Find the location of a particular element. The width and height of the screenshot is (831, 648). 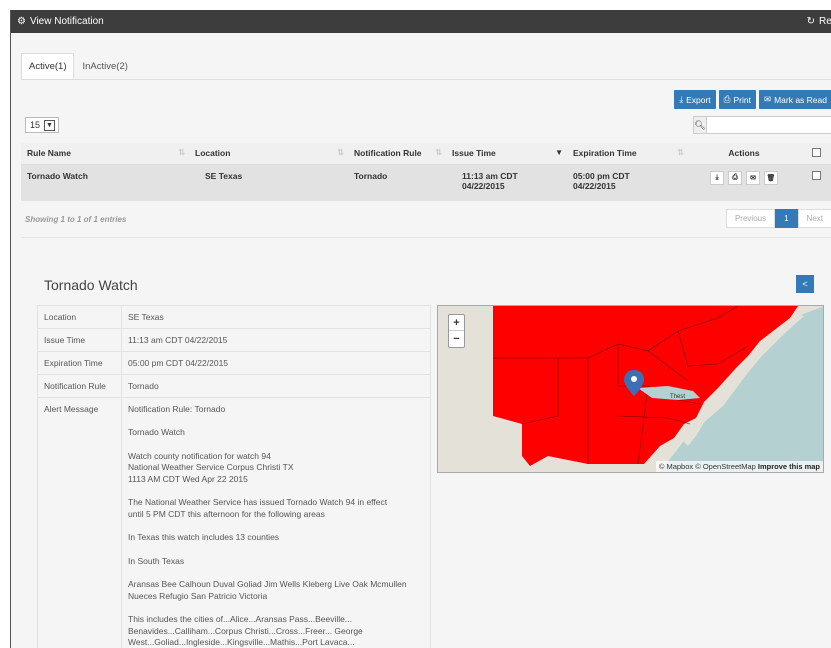

col-location: Location ⇅ is located at coordinates (268, 154).